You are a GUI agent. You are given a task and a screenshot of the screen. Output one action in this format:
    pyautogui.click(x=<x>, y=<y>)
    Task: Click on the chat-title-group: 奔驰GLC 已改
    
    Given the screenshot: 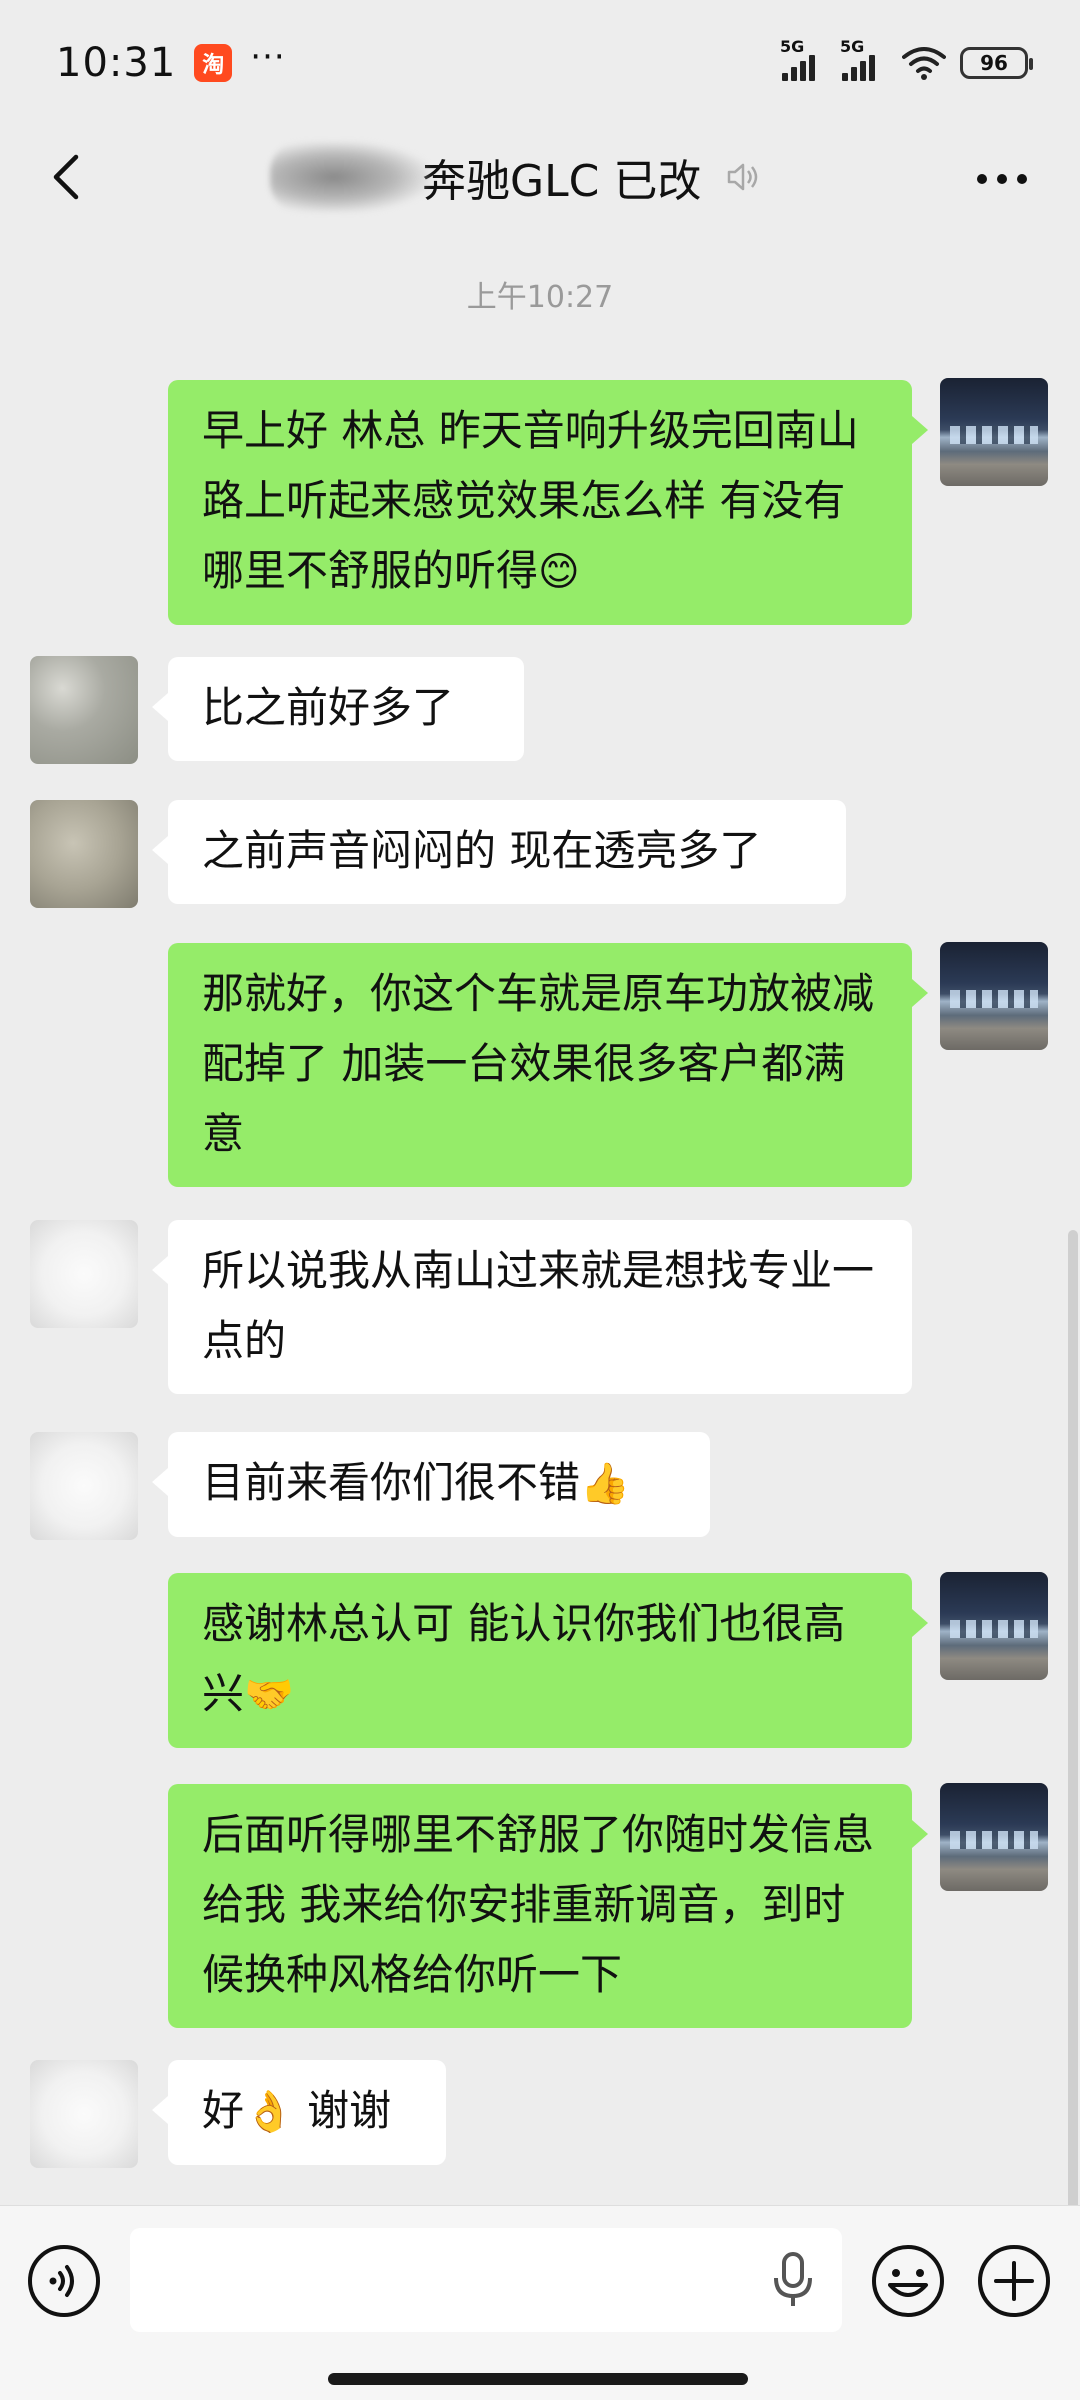 What is the action you would take?
    pyautogui.click(x=515, y=177)
    